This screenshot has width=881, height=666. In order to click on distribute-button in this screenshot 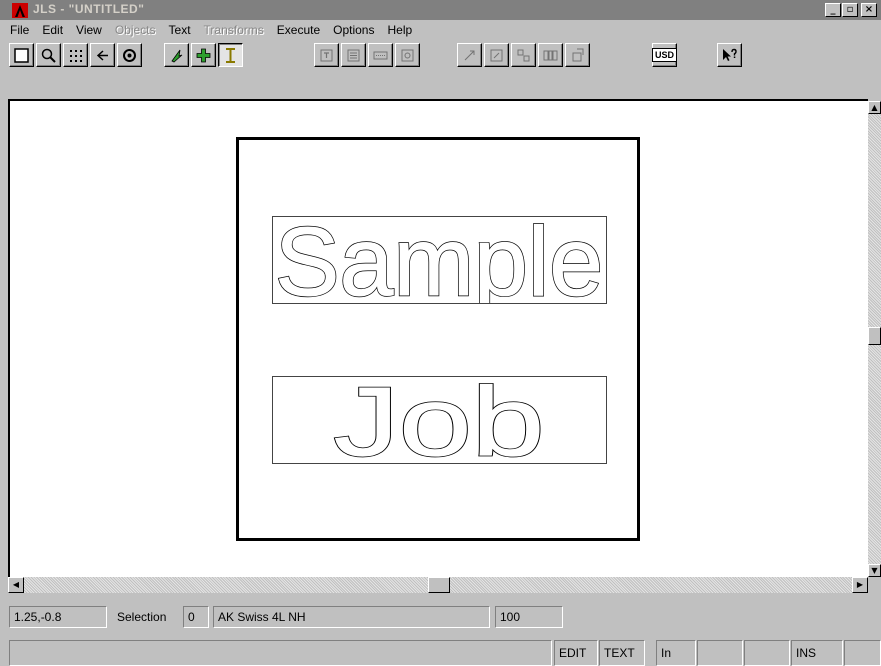, I will do `click(523, 55)`.